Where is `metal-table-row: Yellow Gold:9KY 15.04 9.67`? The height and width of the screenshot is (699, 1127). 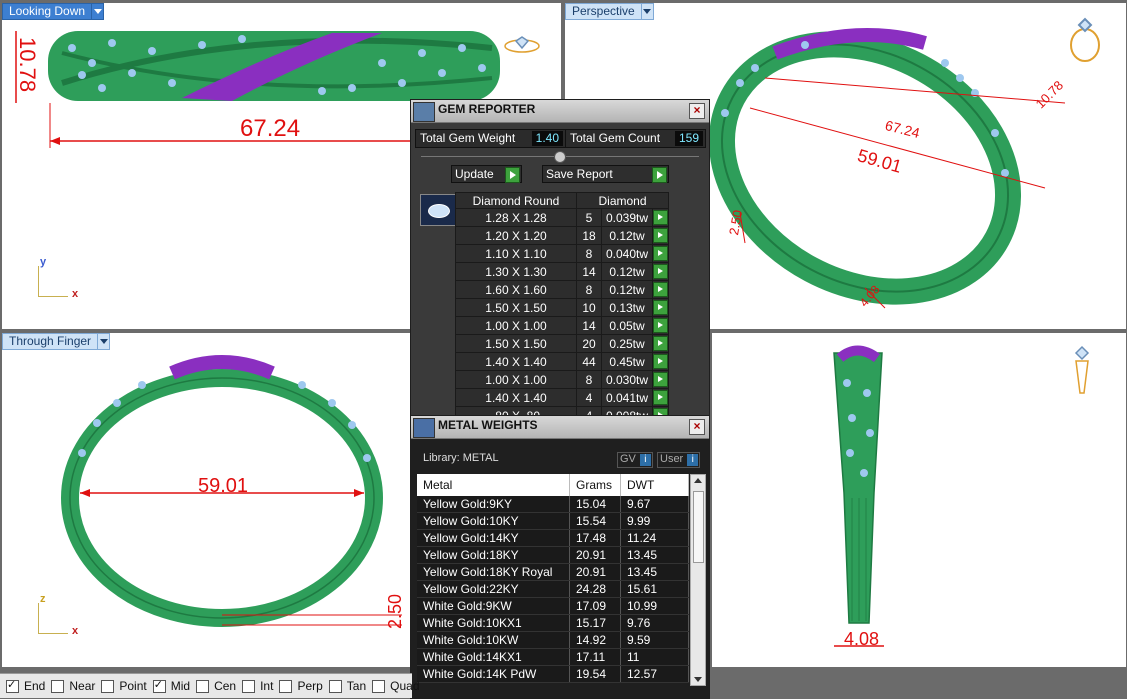 metal-table-row: Yellow Gold:9KY 15.04 9.67 is located at coordinates (553, 504).